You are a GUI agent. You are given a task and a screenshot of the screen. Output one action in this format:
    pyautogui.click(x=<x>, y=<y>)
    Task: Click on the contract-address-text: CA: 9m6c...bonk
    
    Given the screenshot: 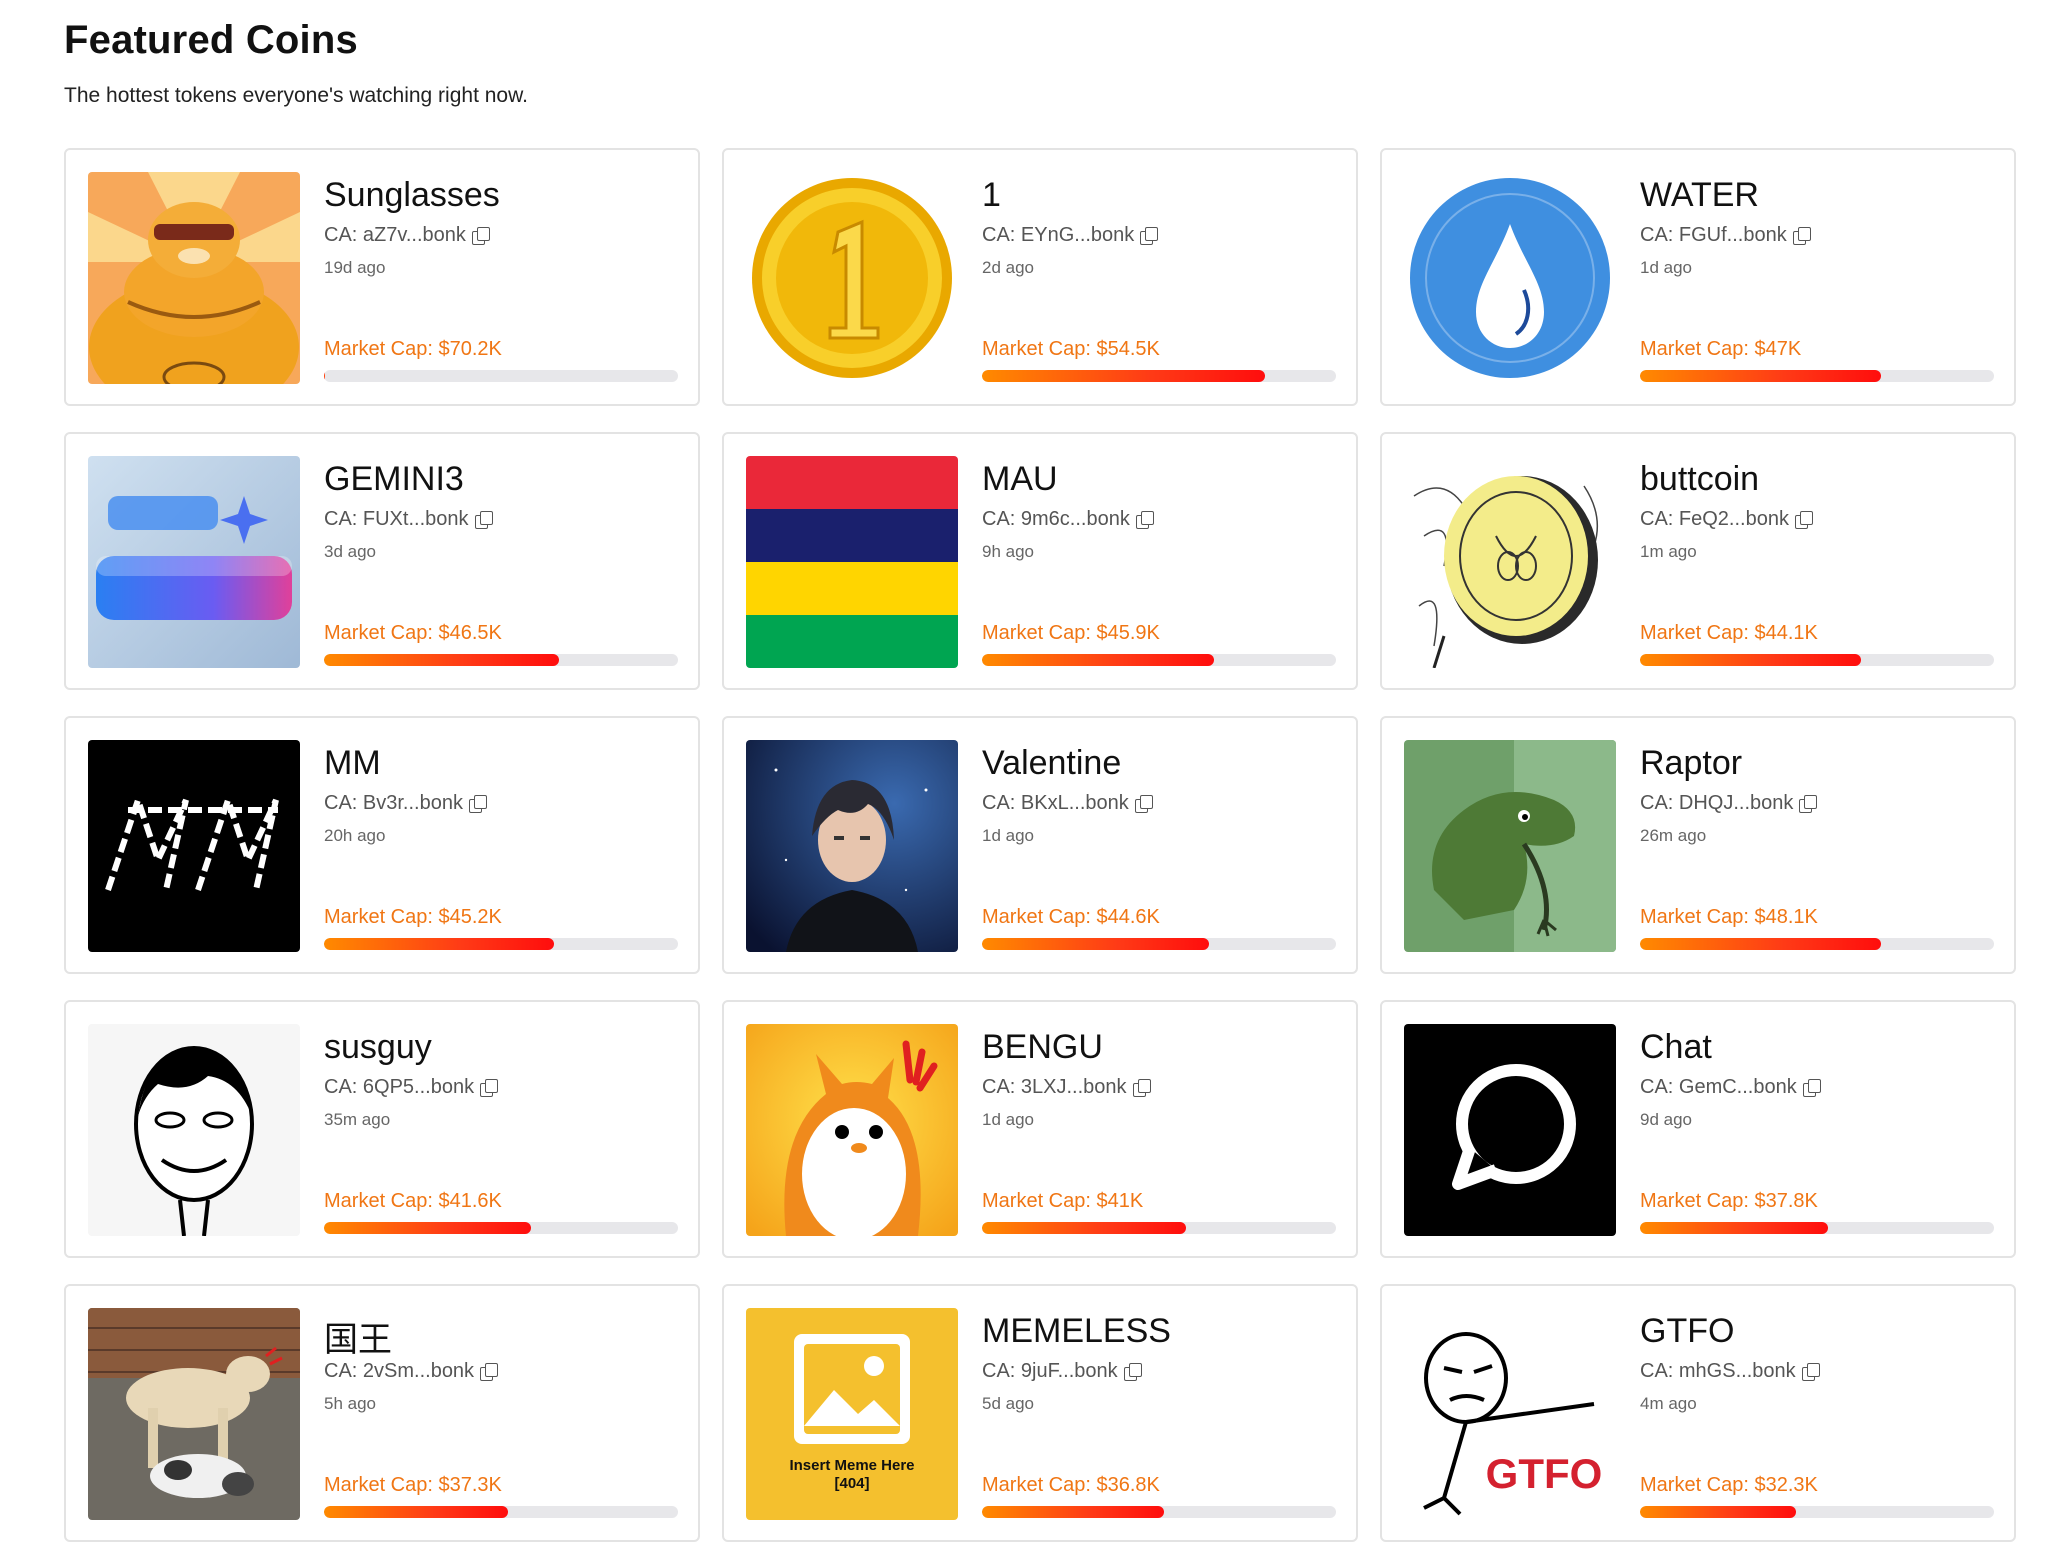 What is the action you would take?
    pyautogui.click(x=1056, y=519)
    